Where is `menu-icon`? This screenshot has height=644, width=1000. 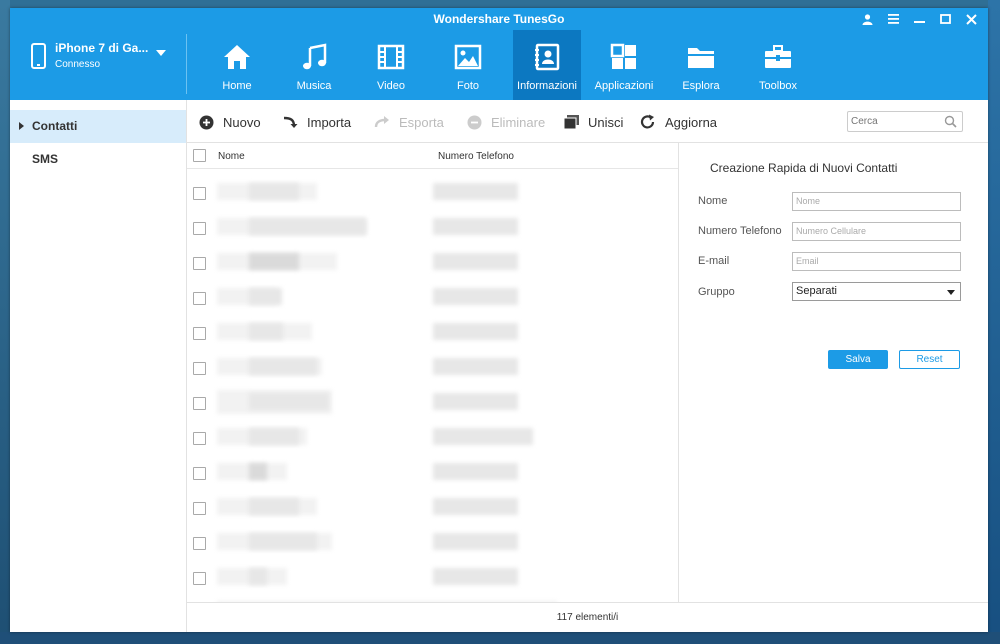
menu-icon is located at coordinates (893, 19).